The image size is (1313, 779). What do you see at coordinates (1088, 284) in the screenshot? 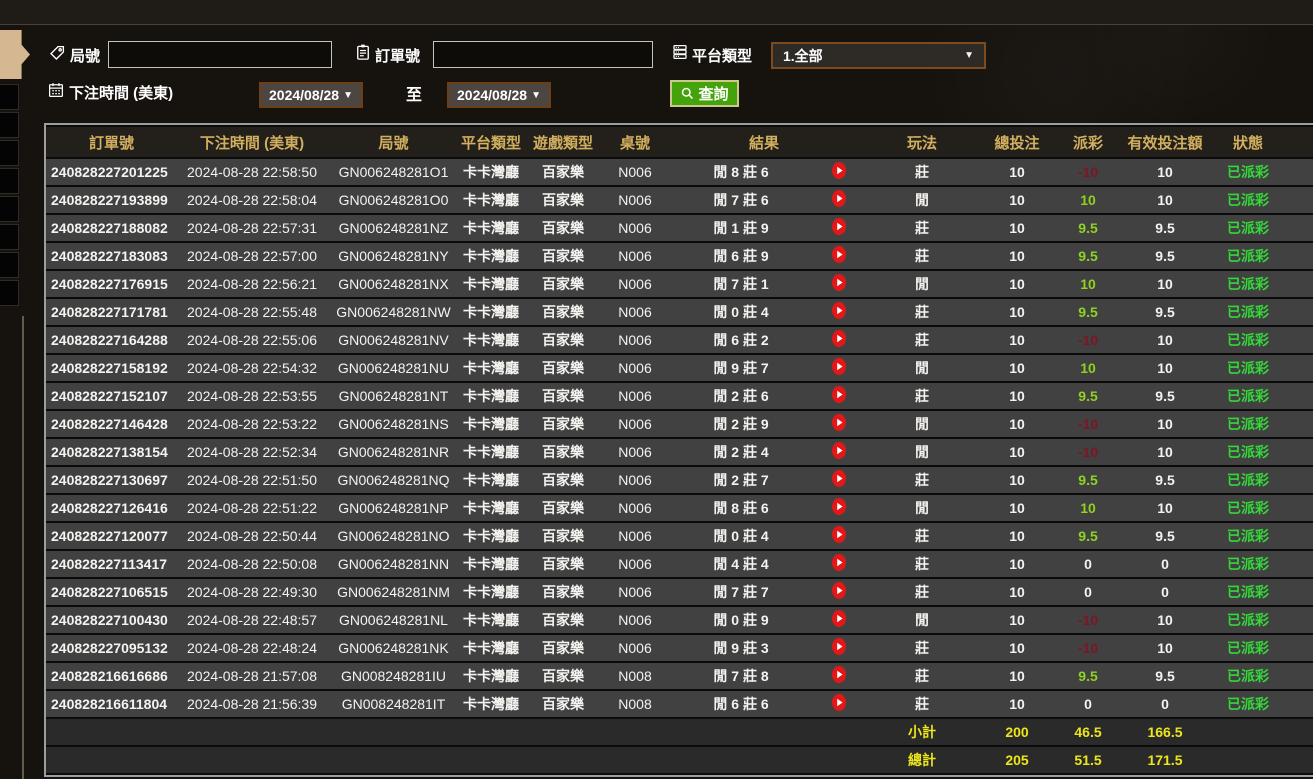
I see `cell-payout: 10` at bounding box center [1088, 284].